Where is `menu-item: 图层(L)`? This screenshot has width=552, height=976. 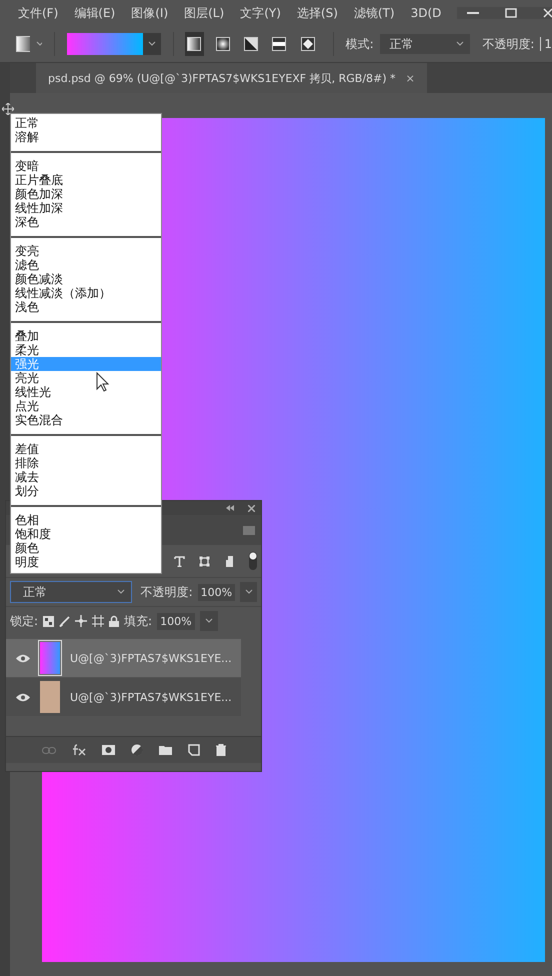 menu-item: 图层(L) is located at coordinates (204, 13).